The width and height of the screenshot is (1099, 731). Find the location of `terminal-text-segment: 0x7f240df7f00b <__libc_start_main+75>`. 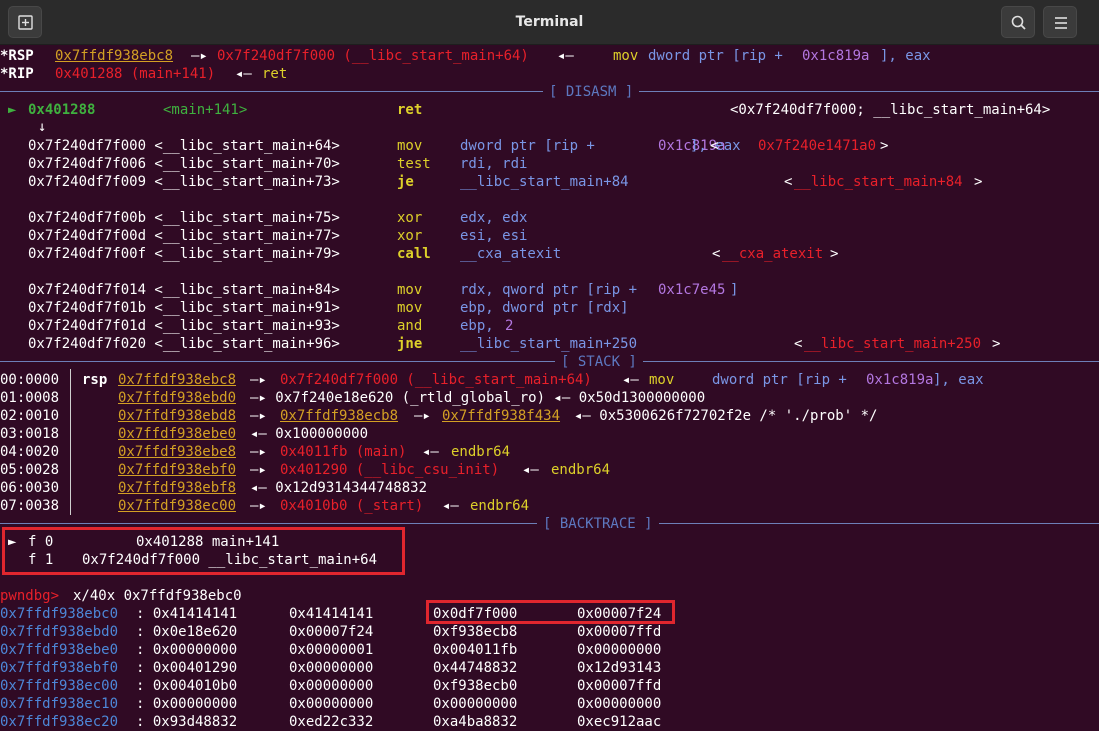

terminal-text-segment: 0x7f240df7f00b <__libc_start_main+75> is located at coordinates (184, 218).